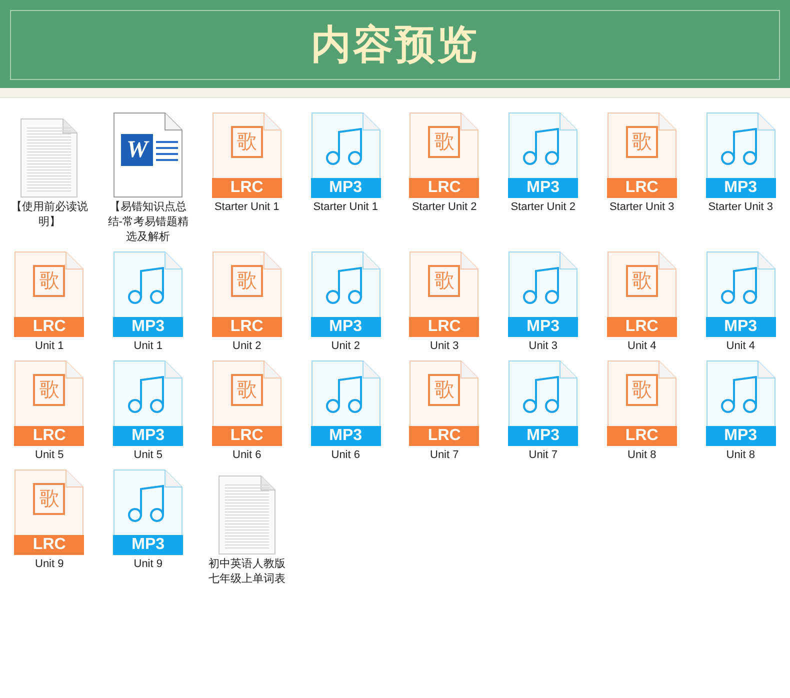  Describe the element at coordinates (167, 150) in the screenshot. I see `text-lines-icon` at that location.